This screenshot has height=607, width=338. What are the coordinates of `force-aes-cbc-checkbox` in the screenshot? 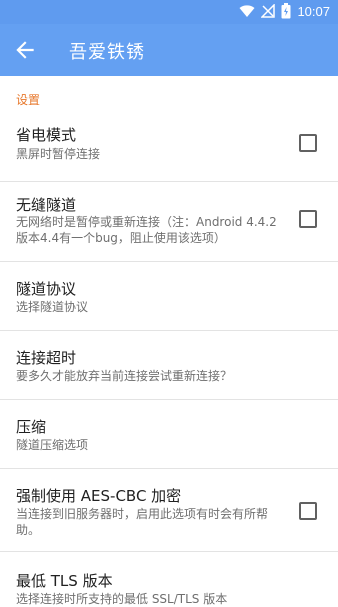 It's located at (308, 511).